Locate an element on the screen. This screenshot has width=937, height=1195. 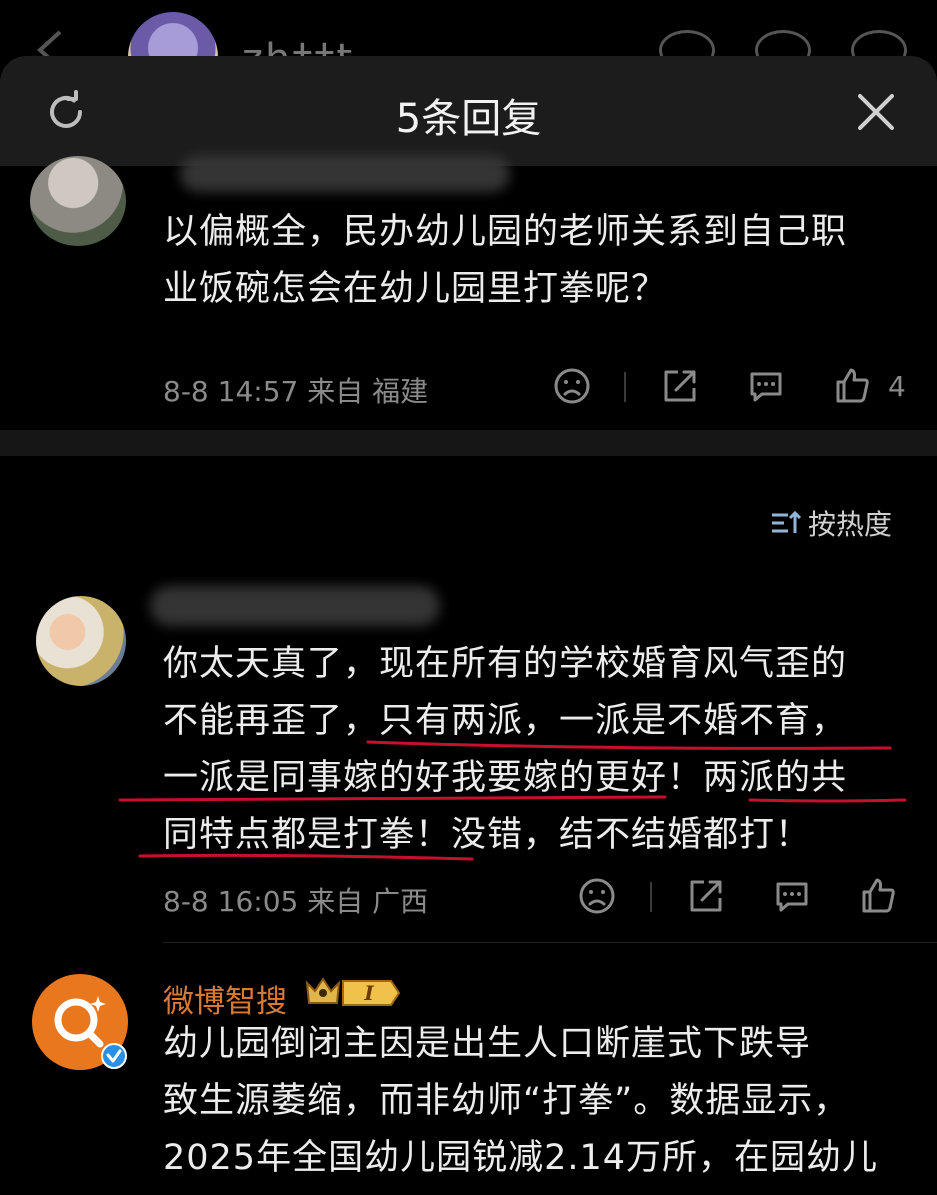
bot-reply-line: 致生源萎缩，而非幼师“打拳”。数据显示， is located at coordinates (506, 1101).